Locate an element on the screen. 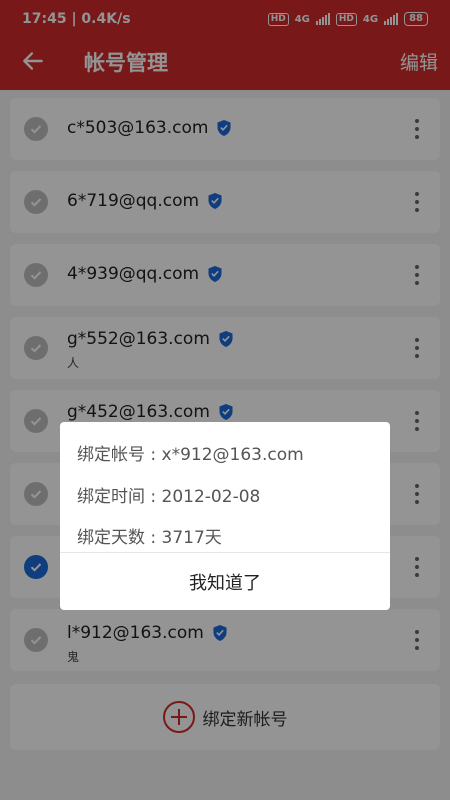 The width and height of the screenshot is (450, 800). dialog-bind-days: 绑定天数 : 3717天 is located at coordinates (149, 538).